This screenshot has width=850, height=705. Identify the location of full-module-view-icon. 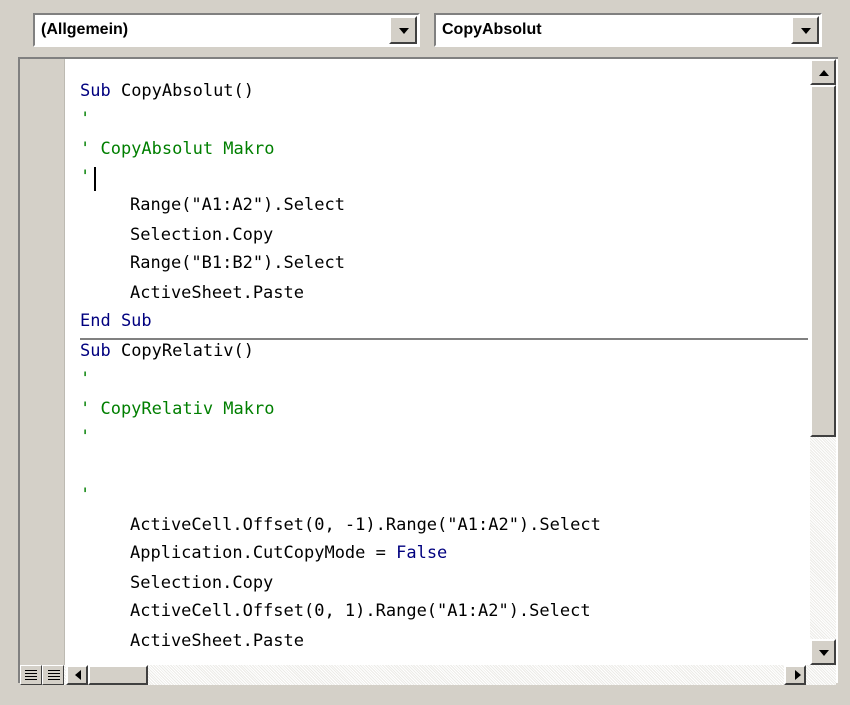
(54, 675).